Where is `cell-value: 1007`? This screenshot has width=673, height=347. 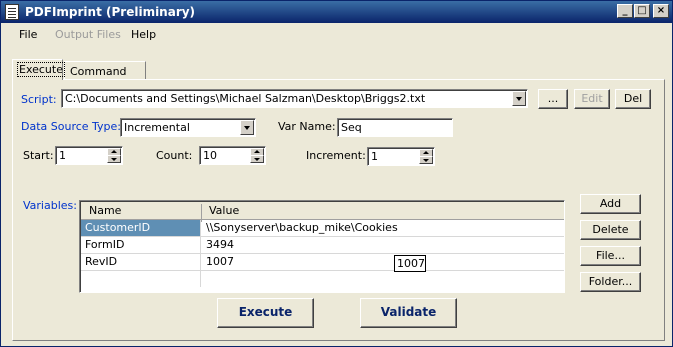
cell-value: 1007 is located at coordinates (383, 262).